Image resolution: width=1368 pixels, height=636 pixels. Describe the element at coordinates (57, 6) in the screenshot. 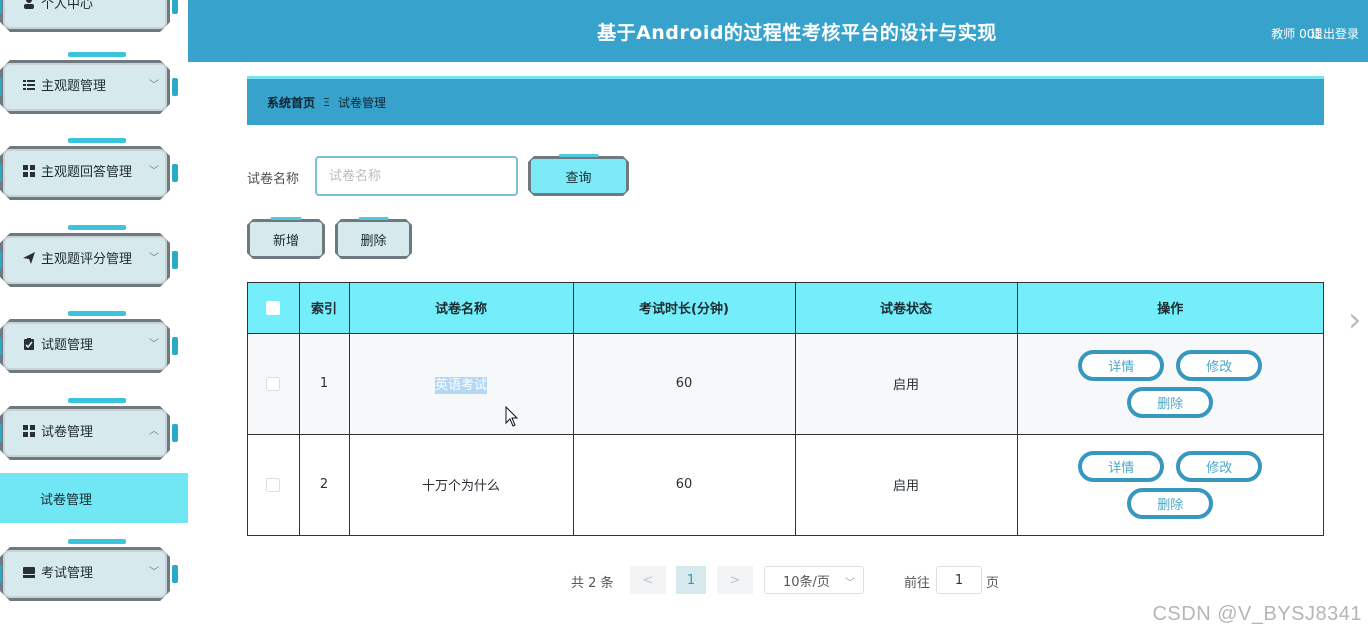

I see `menu-content: 个人中心` at that location.